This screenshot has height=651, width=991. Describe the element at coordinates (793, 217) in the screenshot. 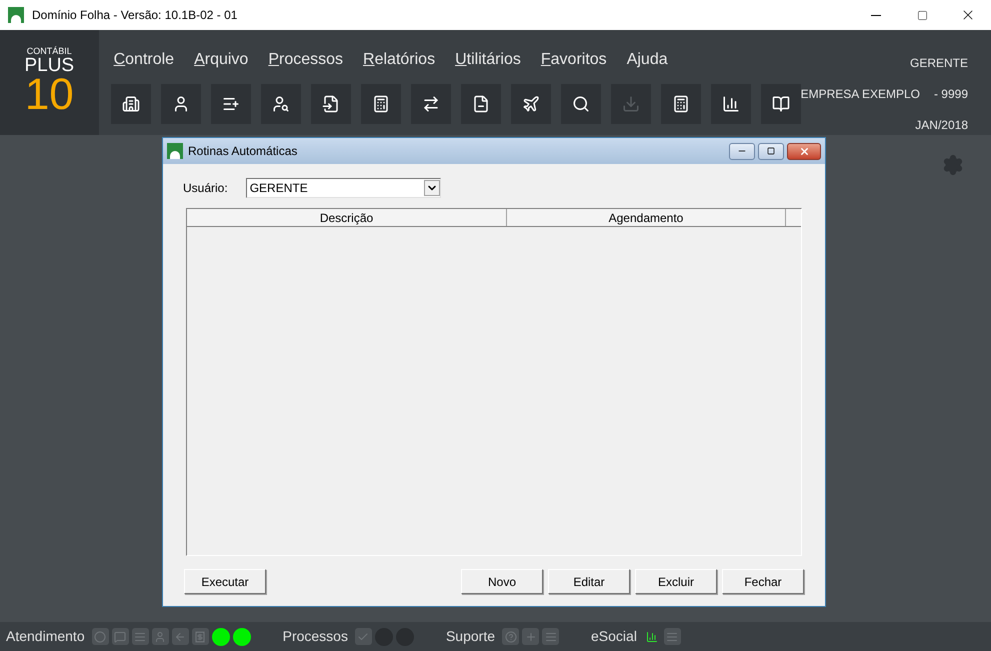

I see `column-header` at that location.